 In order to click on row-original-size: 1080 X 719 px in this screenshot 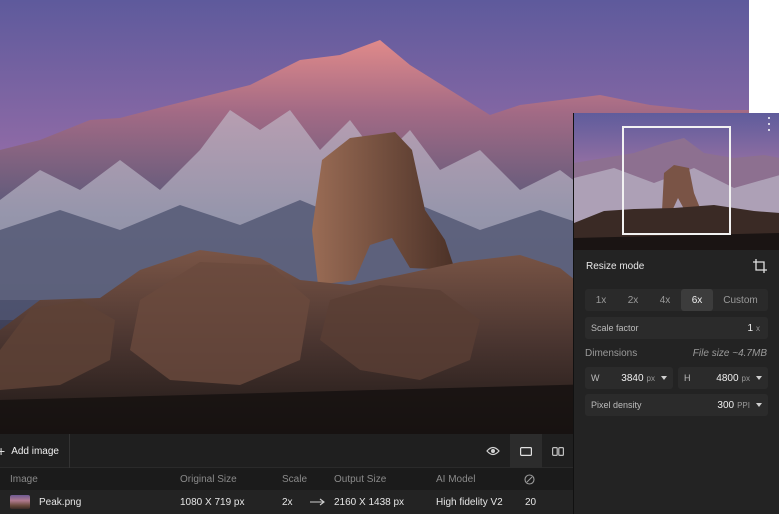, I will do `click(212, 502)`.